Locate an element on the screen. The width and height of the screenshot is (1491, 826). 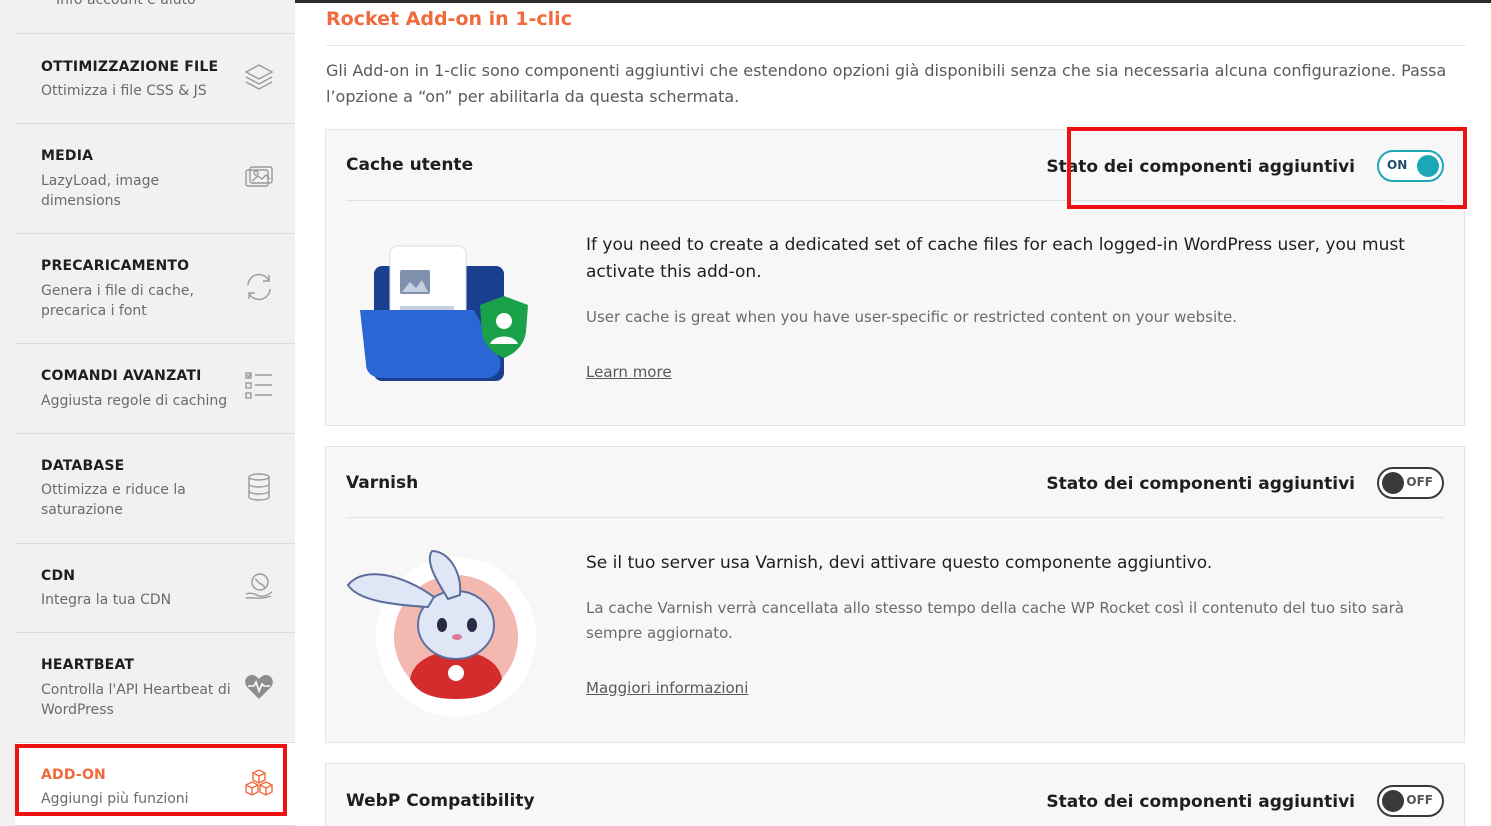
highlight-status-toggle is located at coordinates (1267, 168).